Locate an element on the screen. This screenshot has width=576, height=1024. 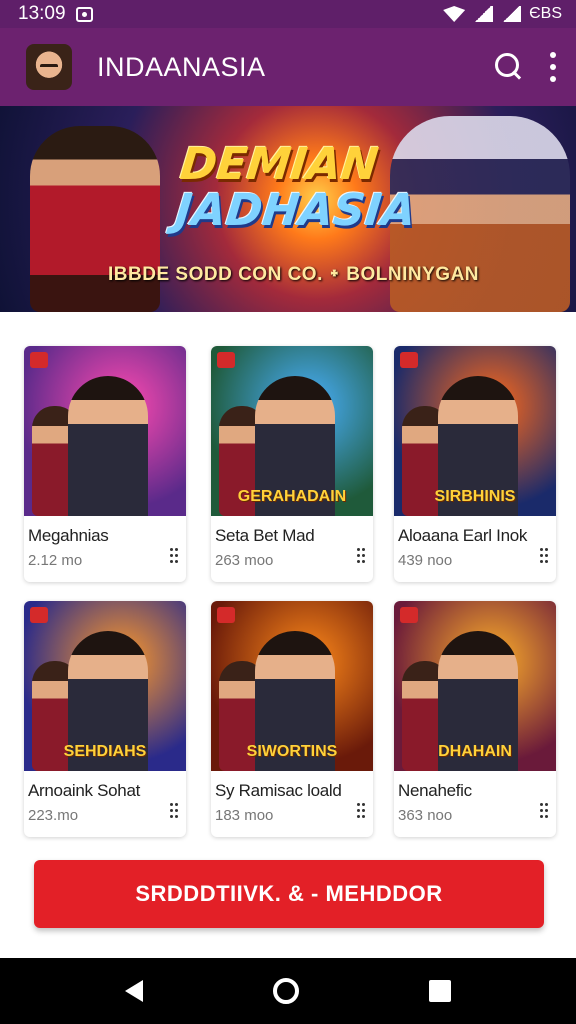
app-bar: INDAANASIA is located at coordinates (288, 67).